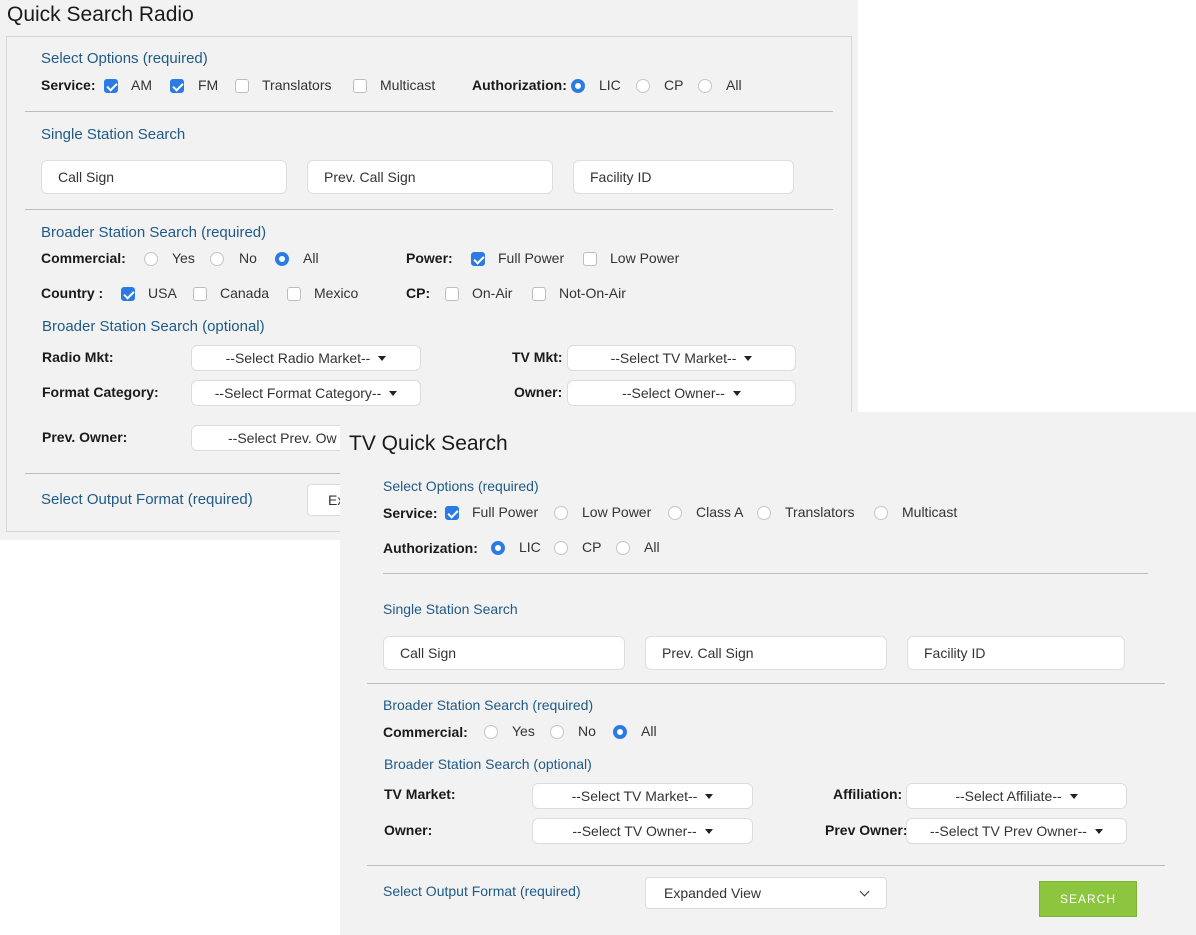 Image resolution: width=1196 pixels, height=935 pixels. I want to click on radio-country-usa-label: USA, so click(162, 293).